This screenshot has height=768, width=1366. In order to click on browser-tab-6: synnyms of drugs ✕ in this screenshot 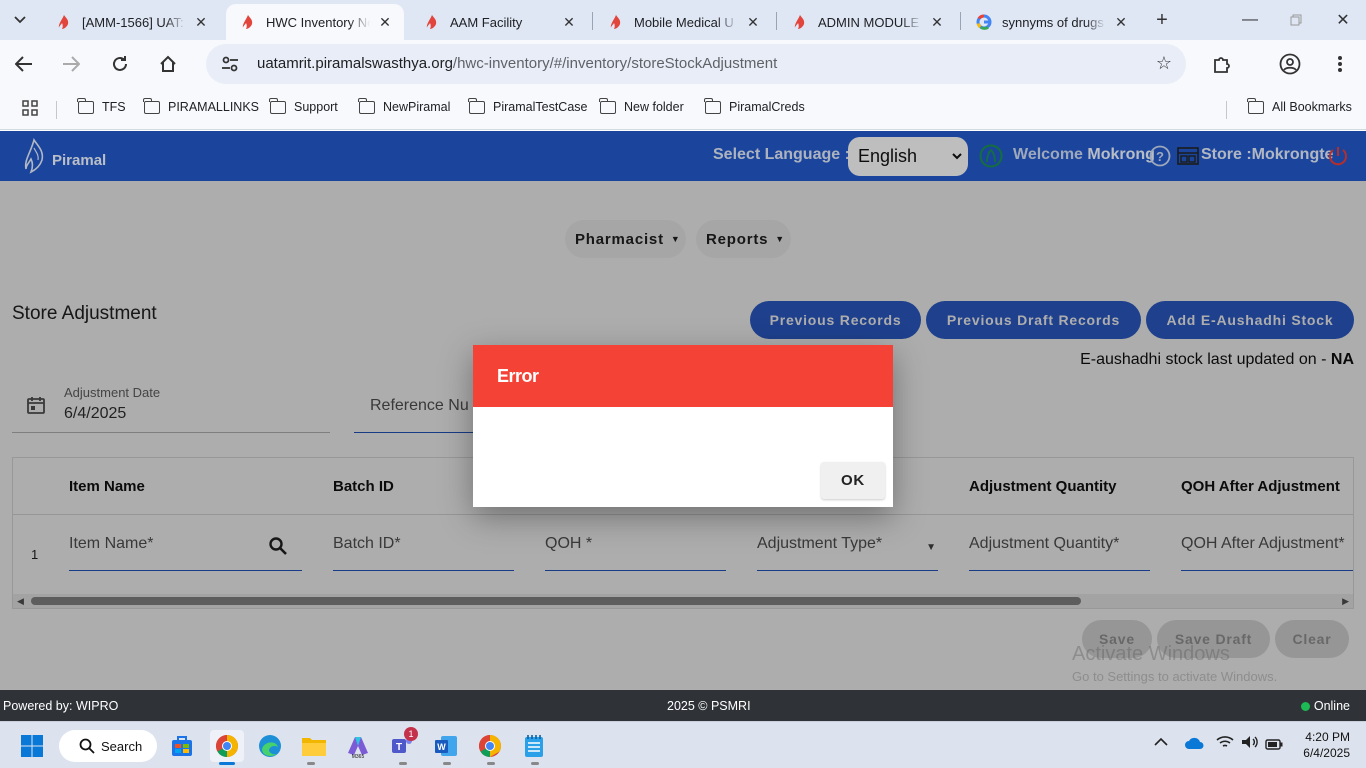, I will do `click(1051, 22)`.